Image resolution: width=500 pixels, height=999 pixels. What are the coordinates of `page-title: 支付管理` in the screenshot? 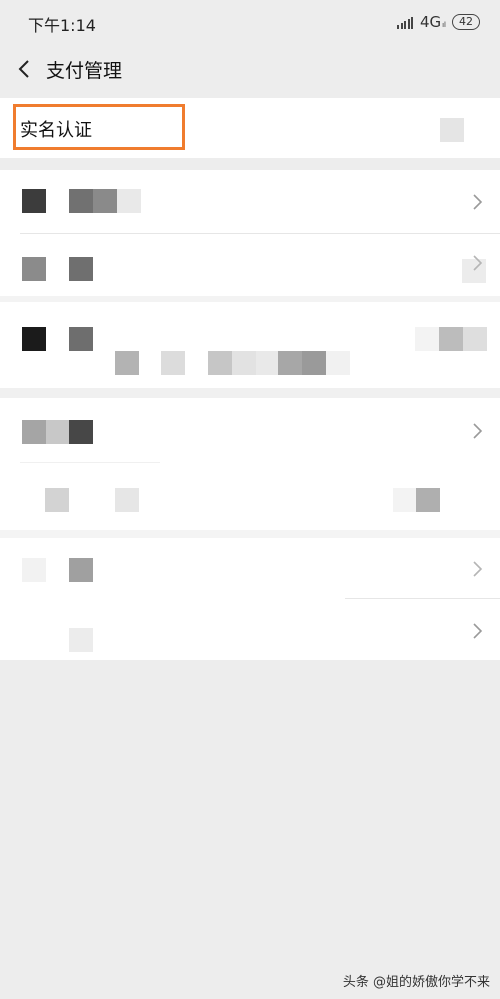 It's located at (84, 71).